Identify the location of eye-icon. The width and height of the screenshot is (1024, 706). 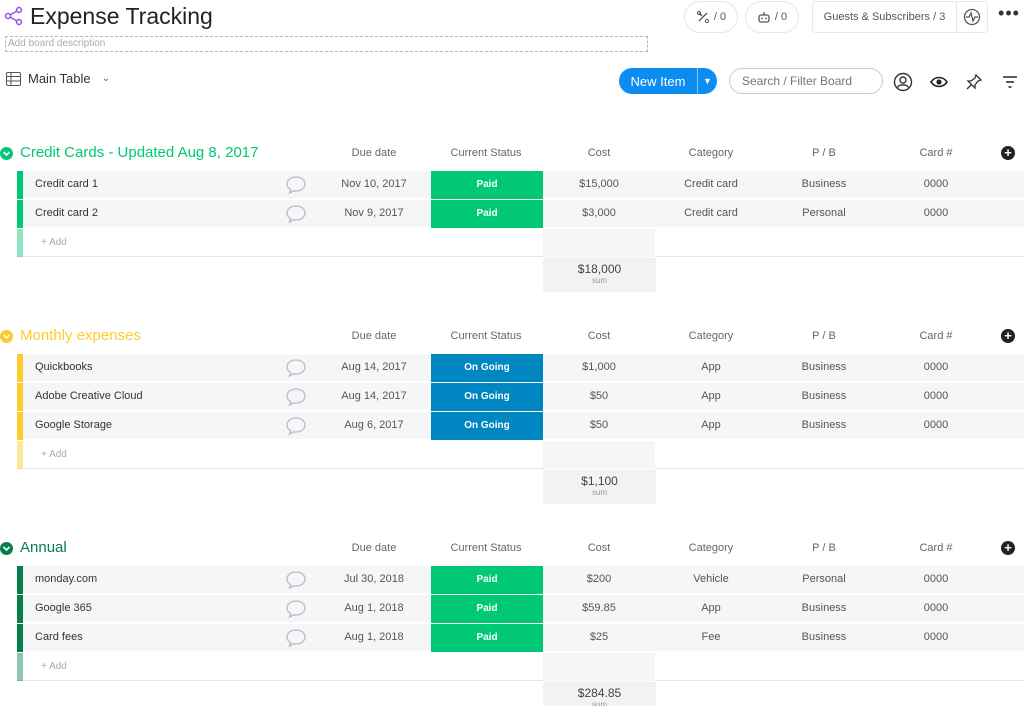
(939, 82).